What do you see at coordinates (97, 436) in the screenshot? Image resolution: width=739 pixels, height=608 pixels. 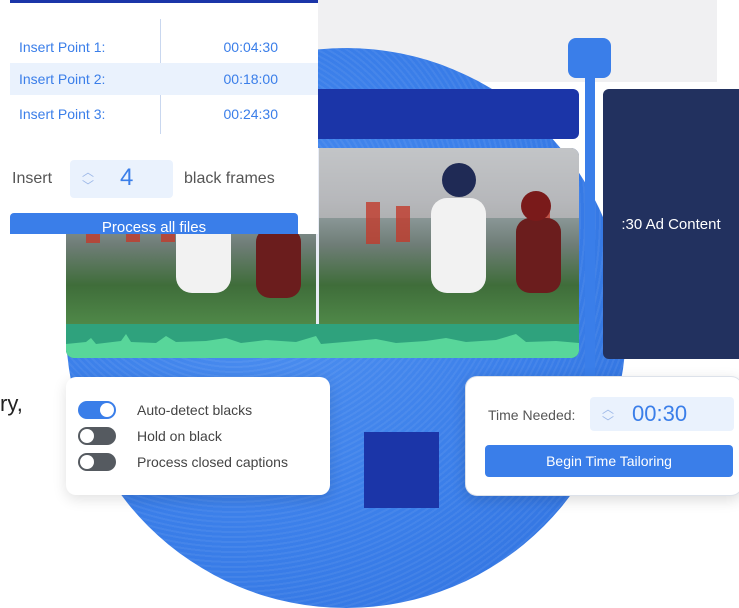 I see `hold-on-black-toggle` at bounding box center [97, 436].